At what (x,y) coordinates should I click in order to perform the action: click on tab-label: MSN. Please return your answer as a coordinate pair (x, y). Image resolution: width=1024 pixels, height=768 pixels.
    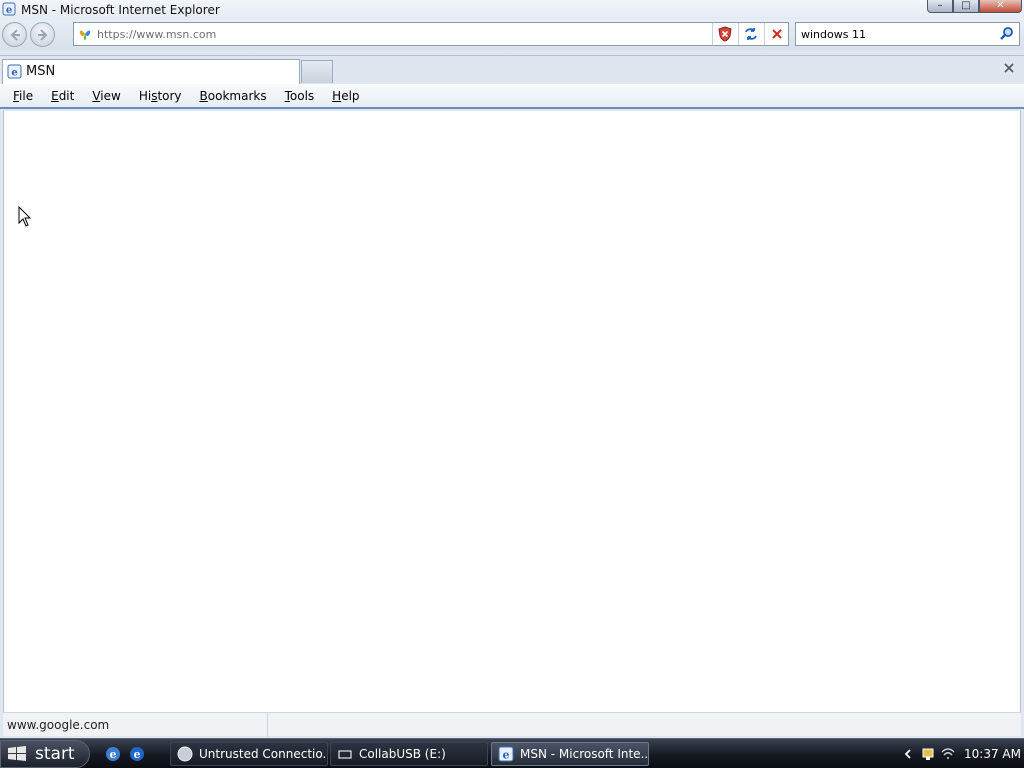
    Looking at the image, I should click on (41, 71).